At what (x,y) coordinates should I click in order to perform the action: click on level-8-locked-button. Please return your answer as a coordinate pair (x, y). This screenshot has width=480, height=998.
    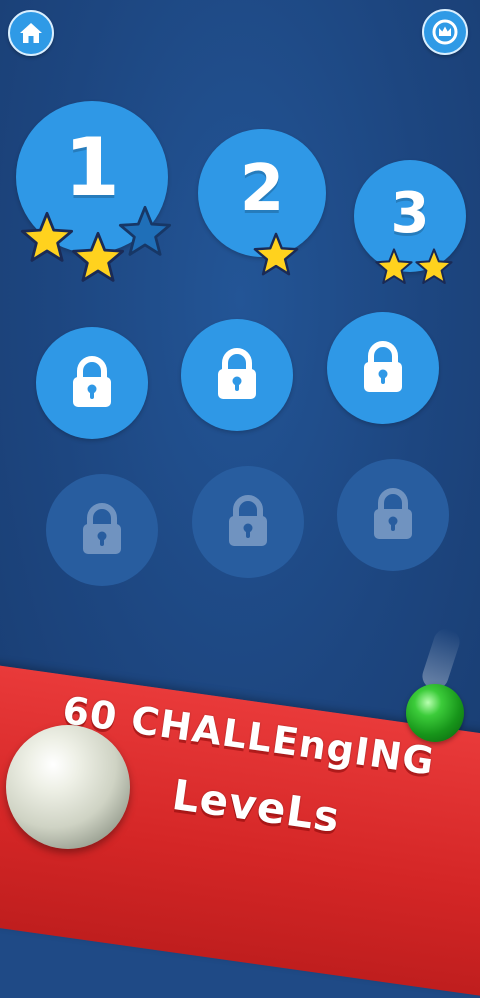
    Looking at the image, I should click on (248, 522).